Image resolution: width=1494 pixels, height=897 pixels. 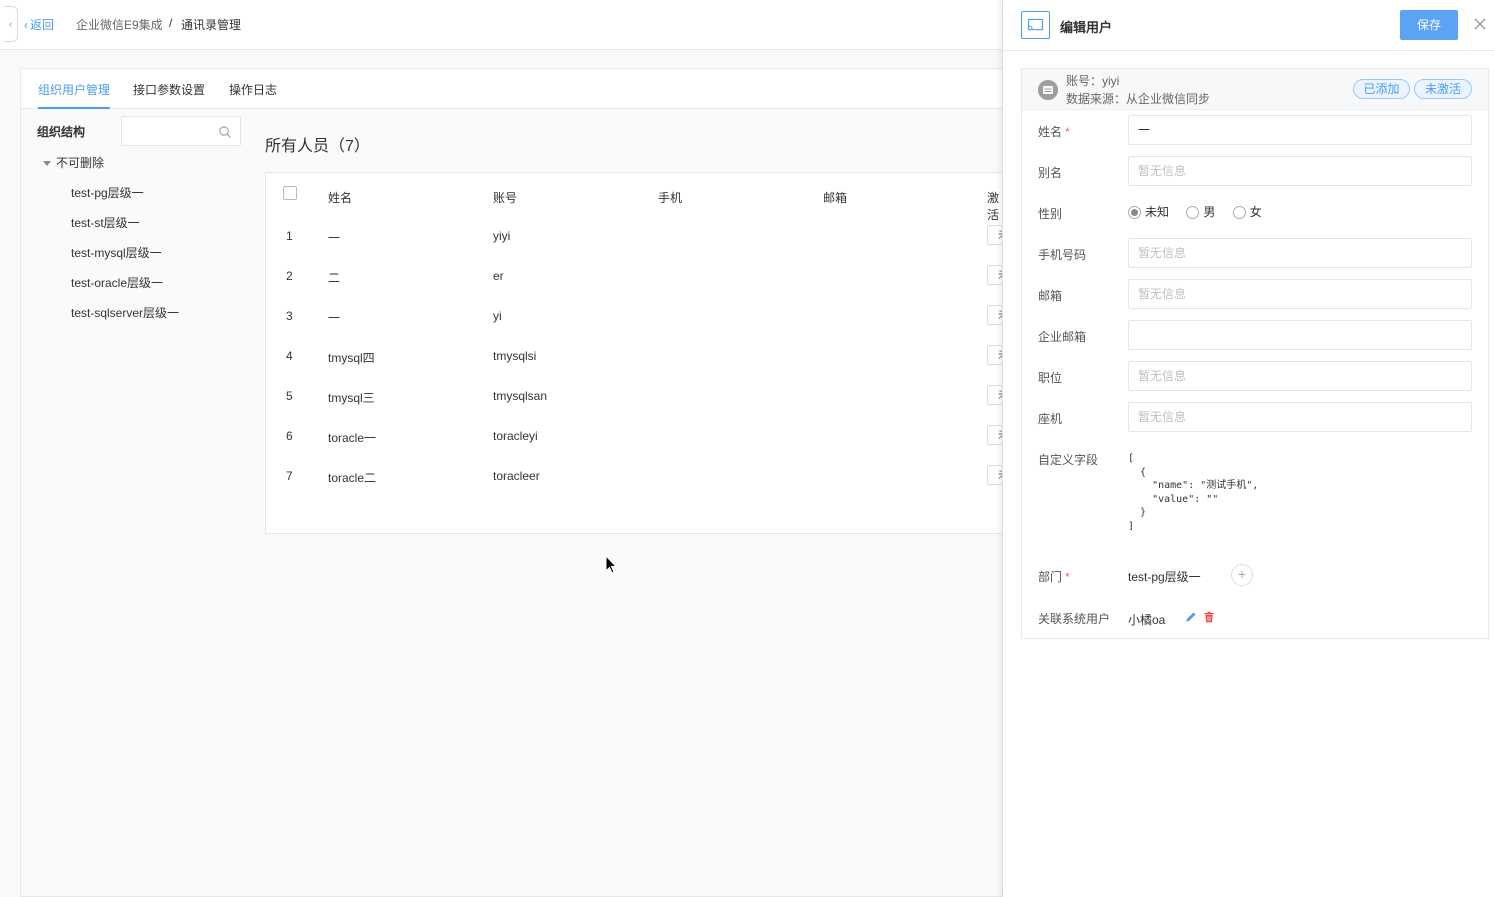 I want to click on name-label: 姓名 *, so click(x=1054, y=131).